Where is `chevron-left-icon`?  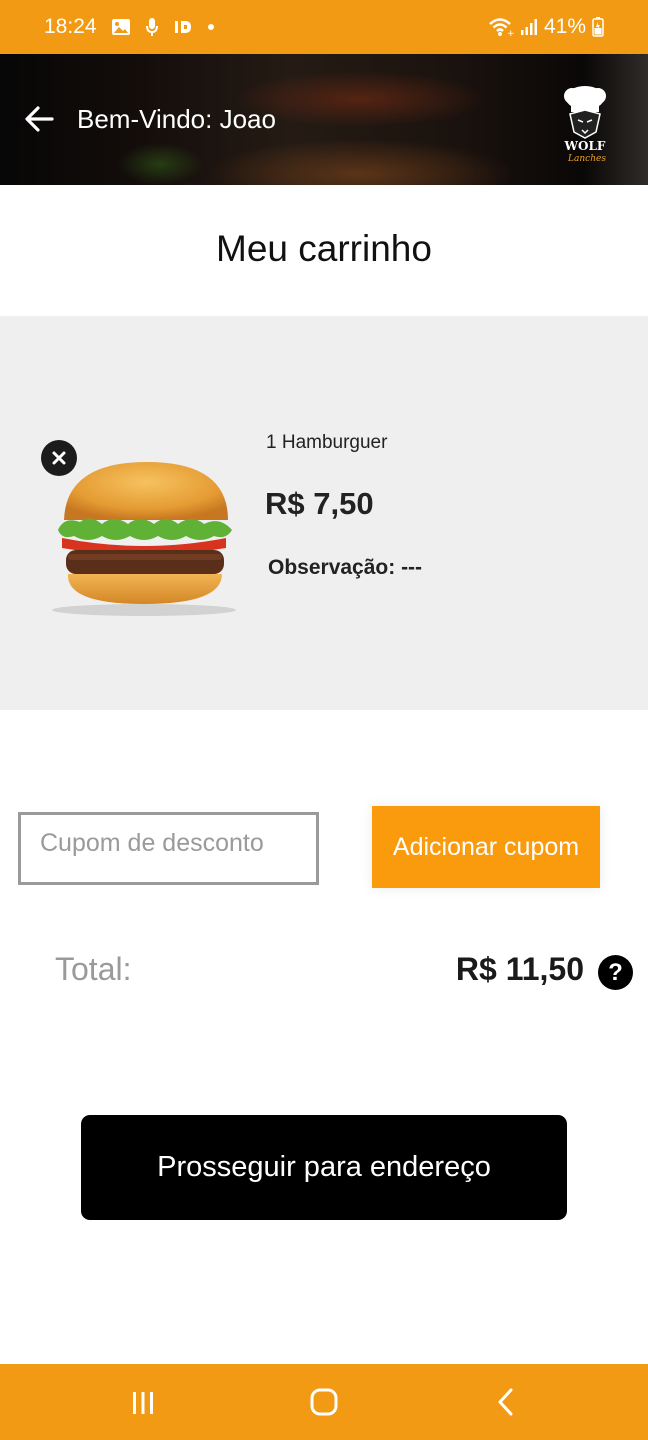
chevron-left-icon is located at coordinates (505, 1402).